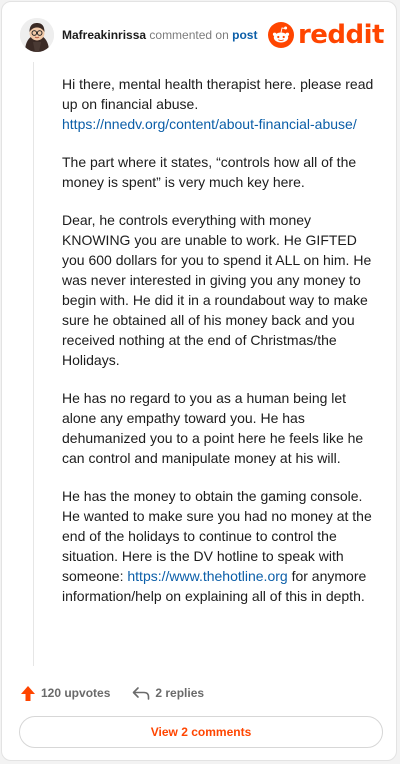 This screenshot has width=400, height=764. I want to click on upvote-button: 120 upvotes, so click(65, 693).